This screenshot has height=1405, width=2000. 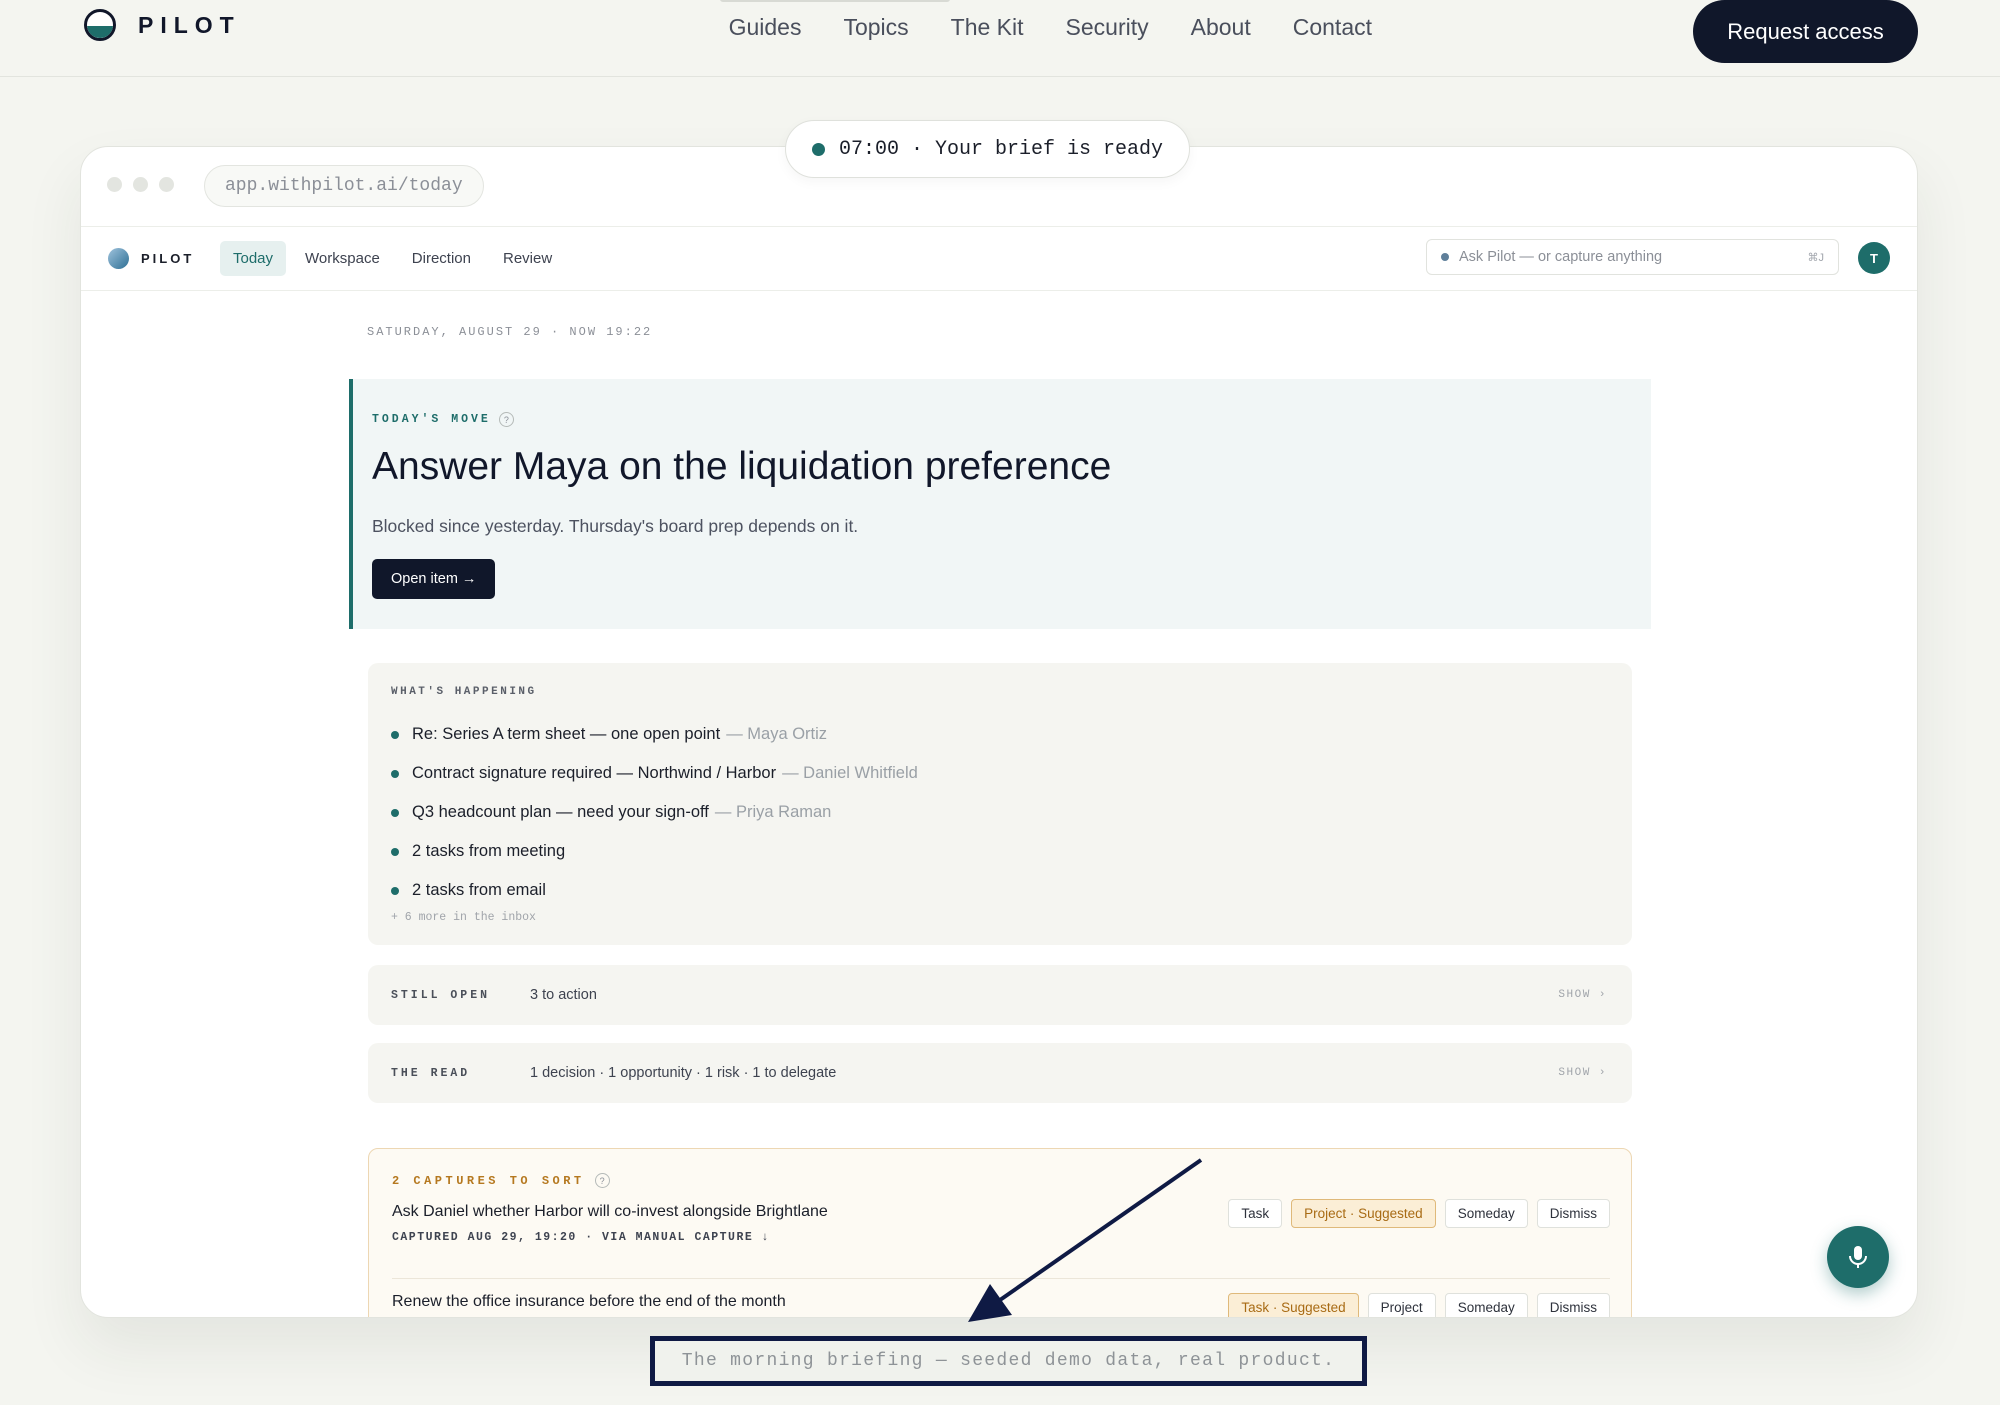 I want to click on date-line: SATURDAY, AUGUST 29 · NOW 19:22, so click(x=510, y=332).